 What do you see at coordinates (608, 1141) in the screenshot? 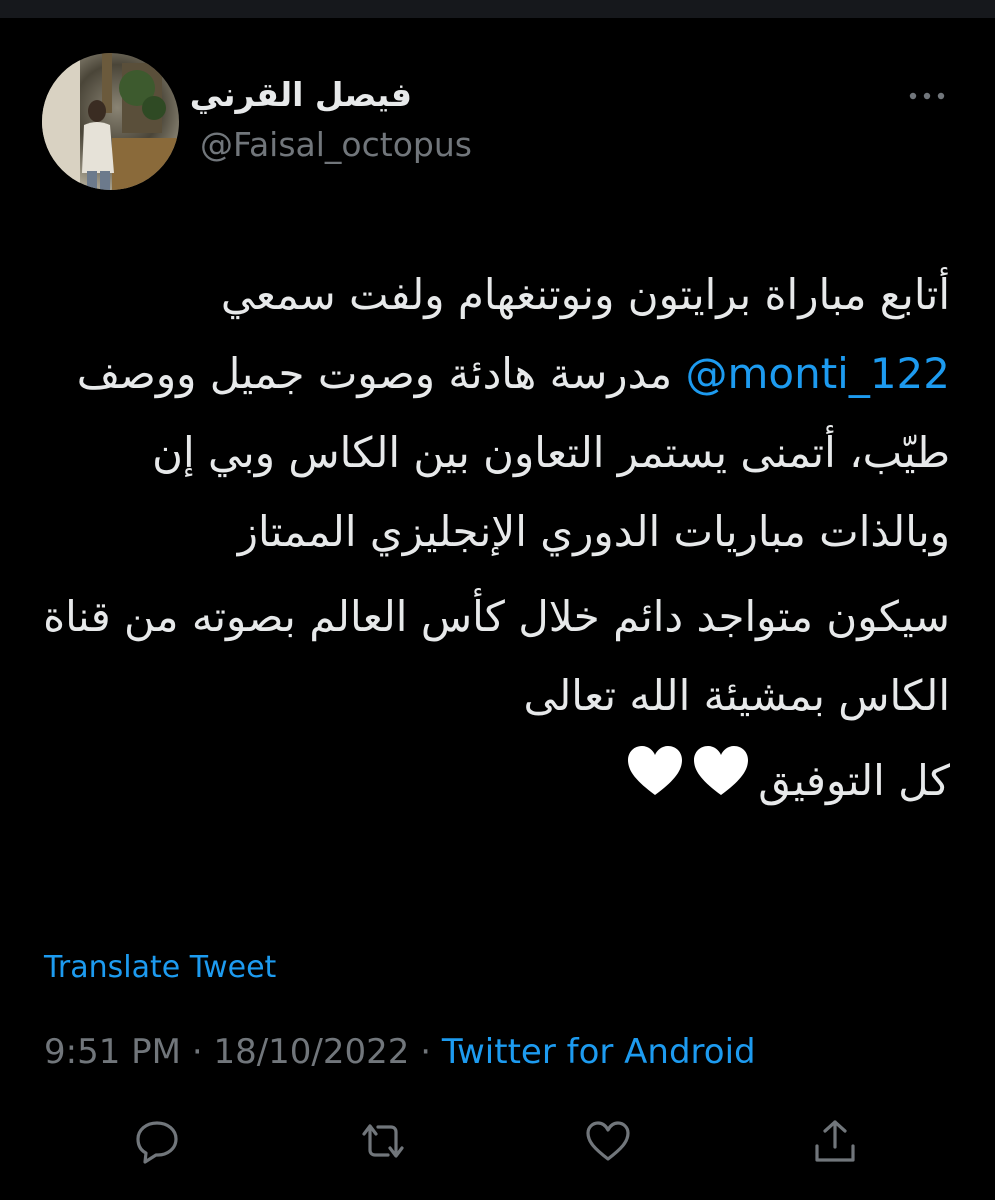
I see `like-icon` at bounding box center [608, 1141].